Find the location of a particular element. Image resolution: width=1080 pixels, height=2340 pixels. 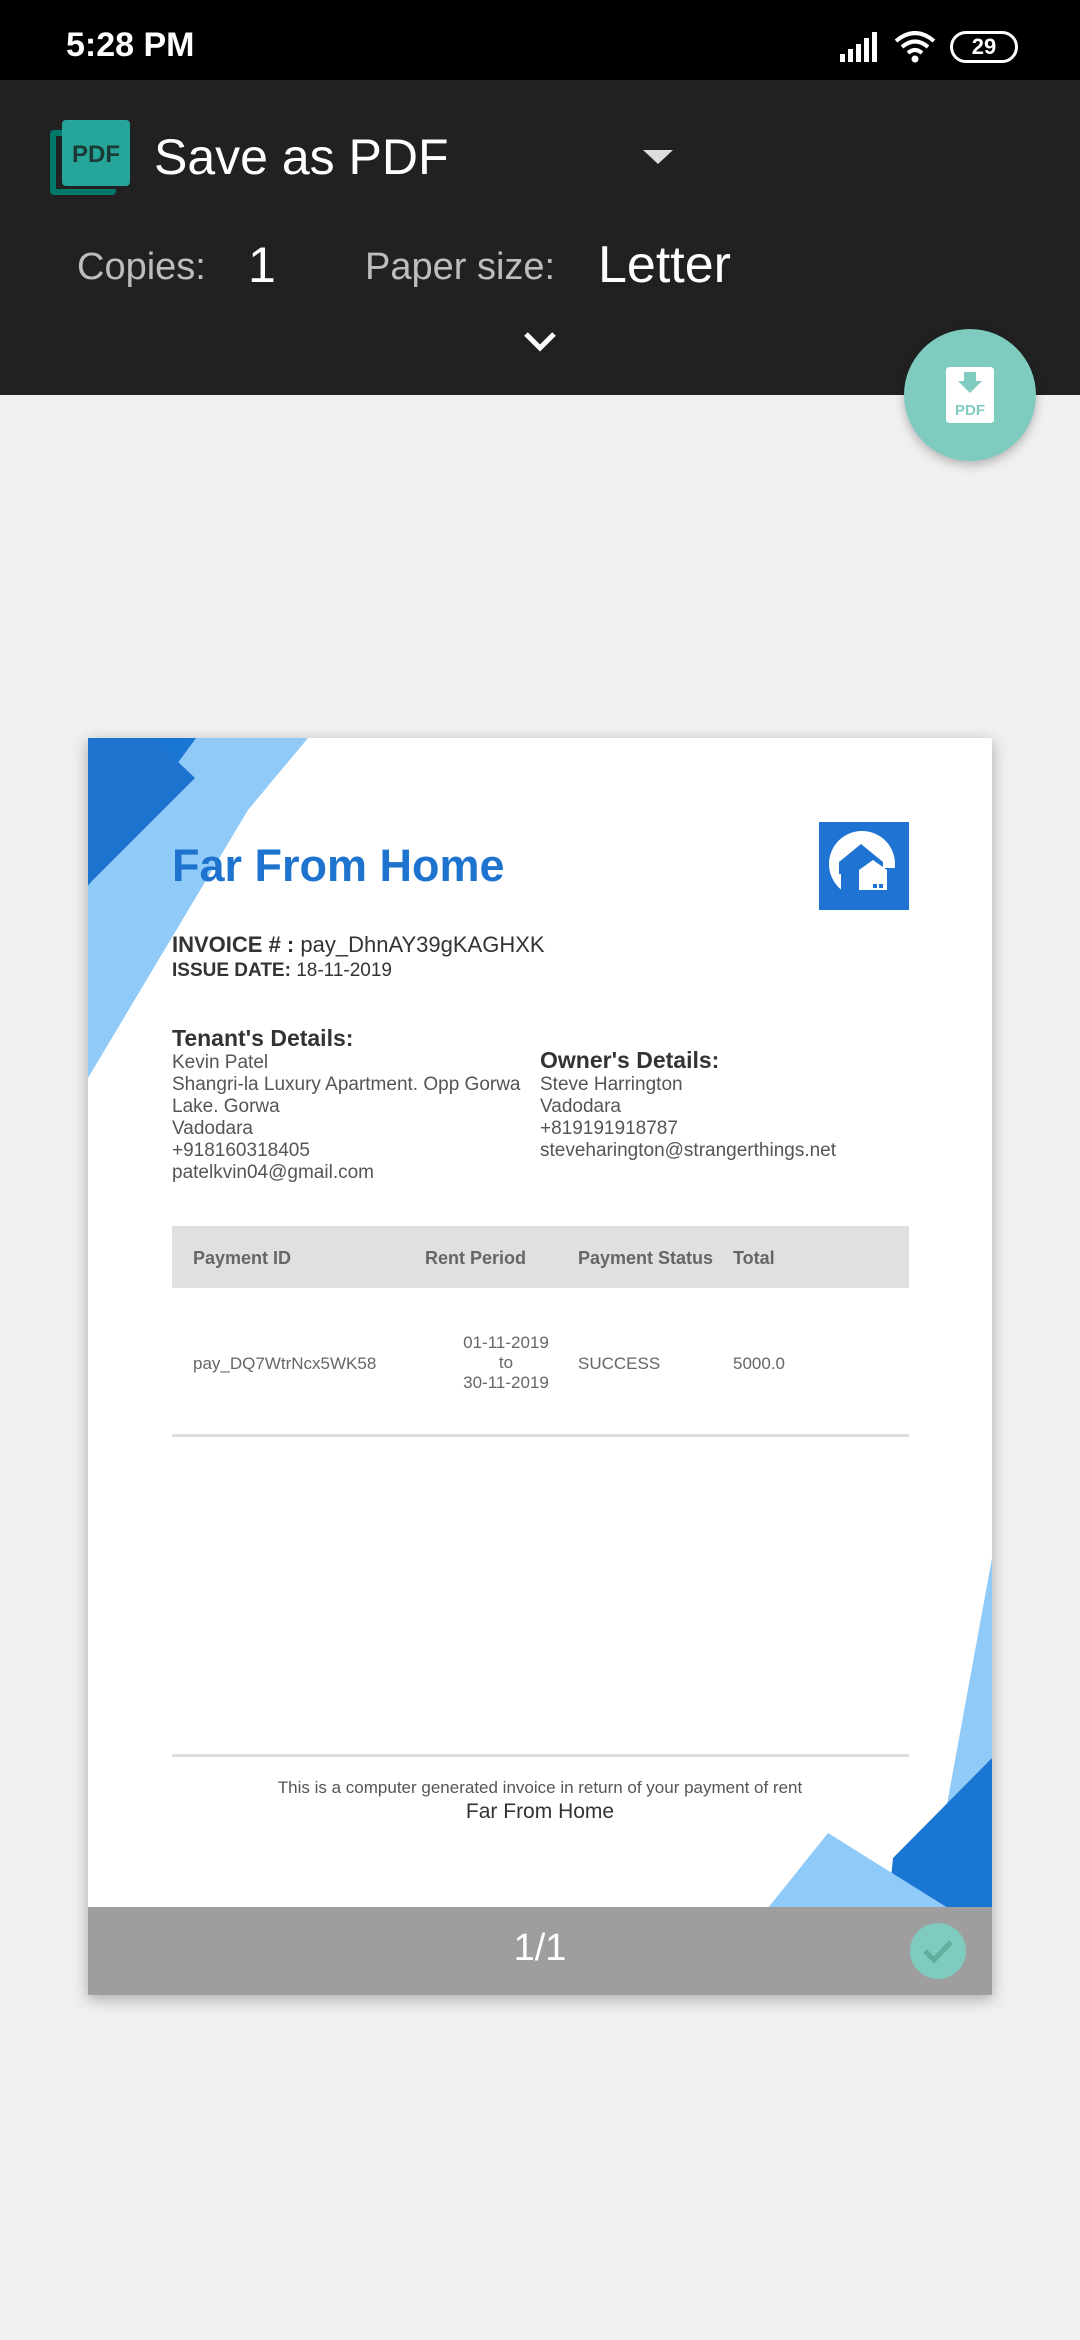

page-number: 1/1 is located at coordinates (540, 1948).